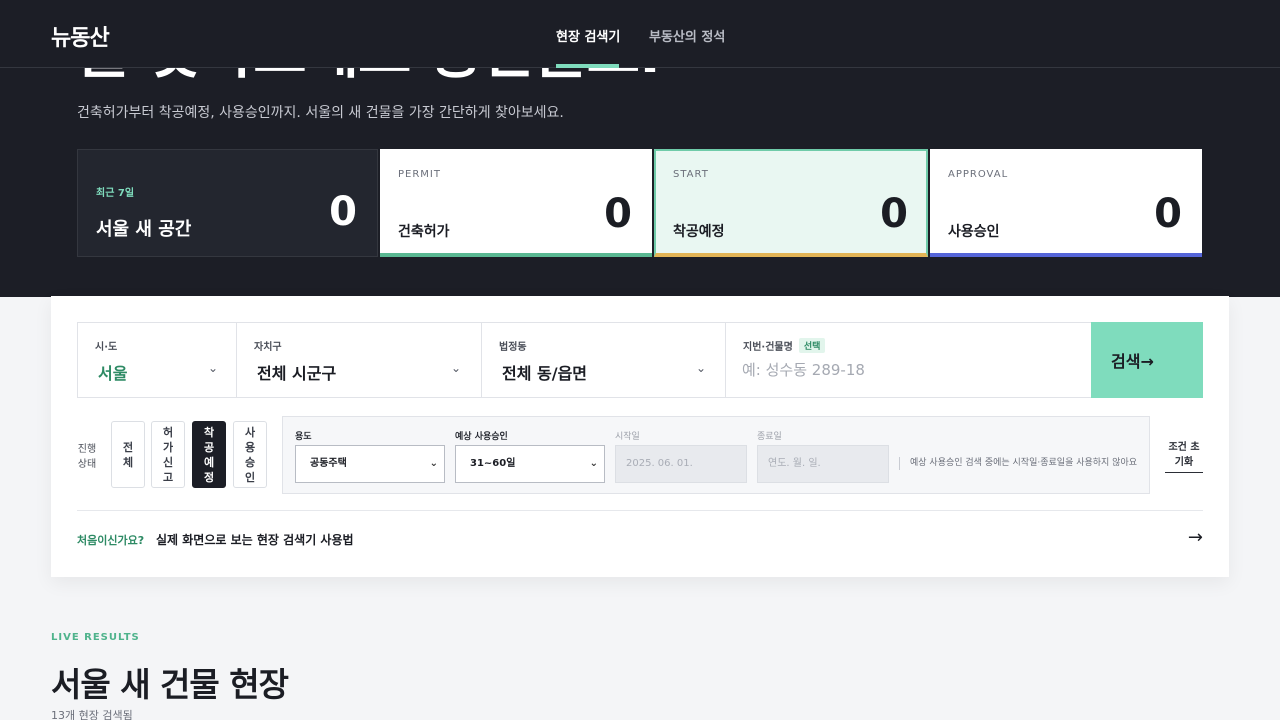 This screenshot has height=720, width=1280. Describe the element at coordinates (227, 203) in the screenshot. I see `summary-card: 최근 7일 서울 새 공간 0` at that location.